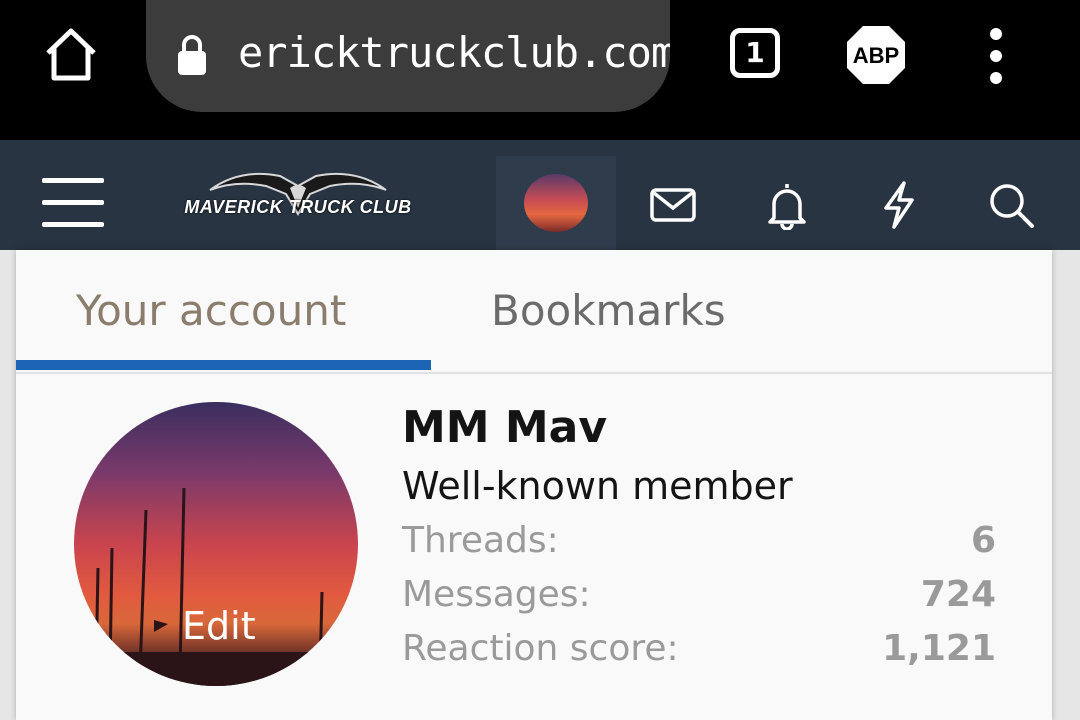 This screenshot has width=1080, height=720. What do you see at coordinates (211, 310) in the screenshot?
I see `tab-your-account: Your account` at bounding box center [211, 310].